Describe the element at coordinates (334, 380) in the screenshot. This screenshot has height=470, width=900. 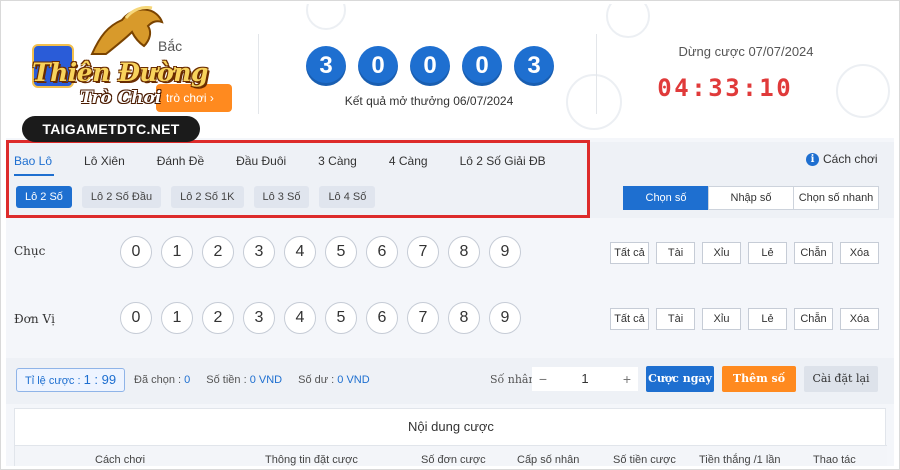
I see `balance: Số dư : 0 VND` at that location.